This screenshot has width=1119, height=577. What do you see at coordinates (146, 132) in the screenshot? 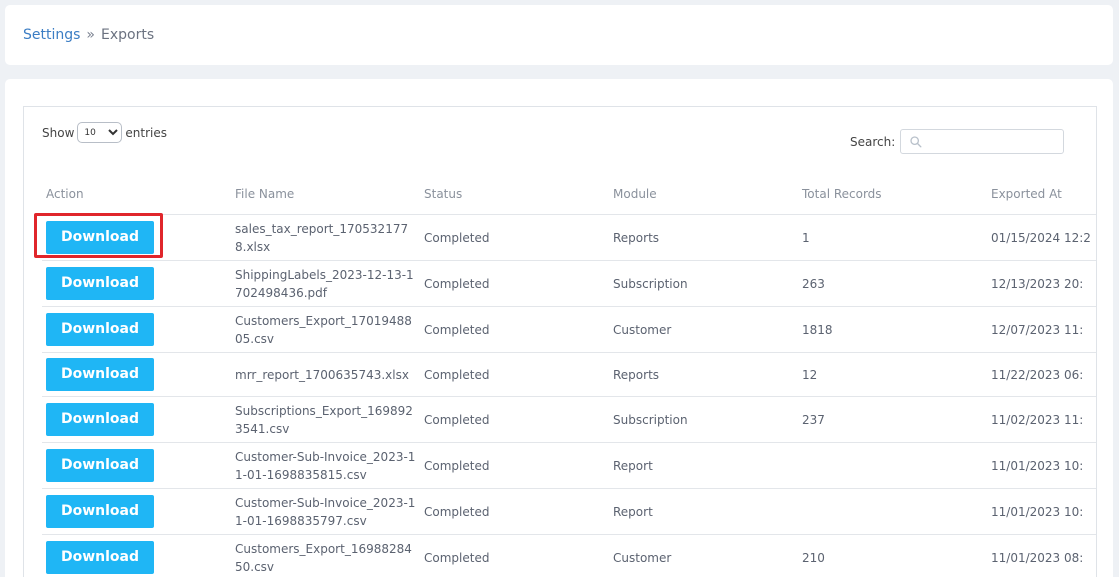
I see `entries-label: entries` at bounding box center [146, 132].